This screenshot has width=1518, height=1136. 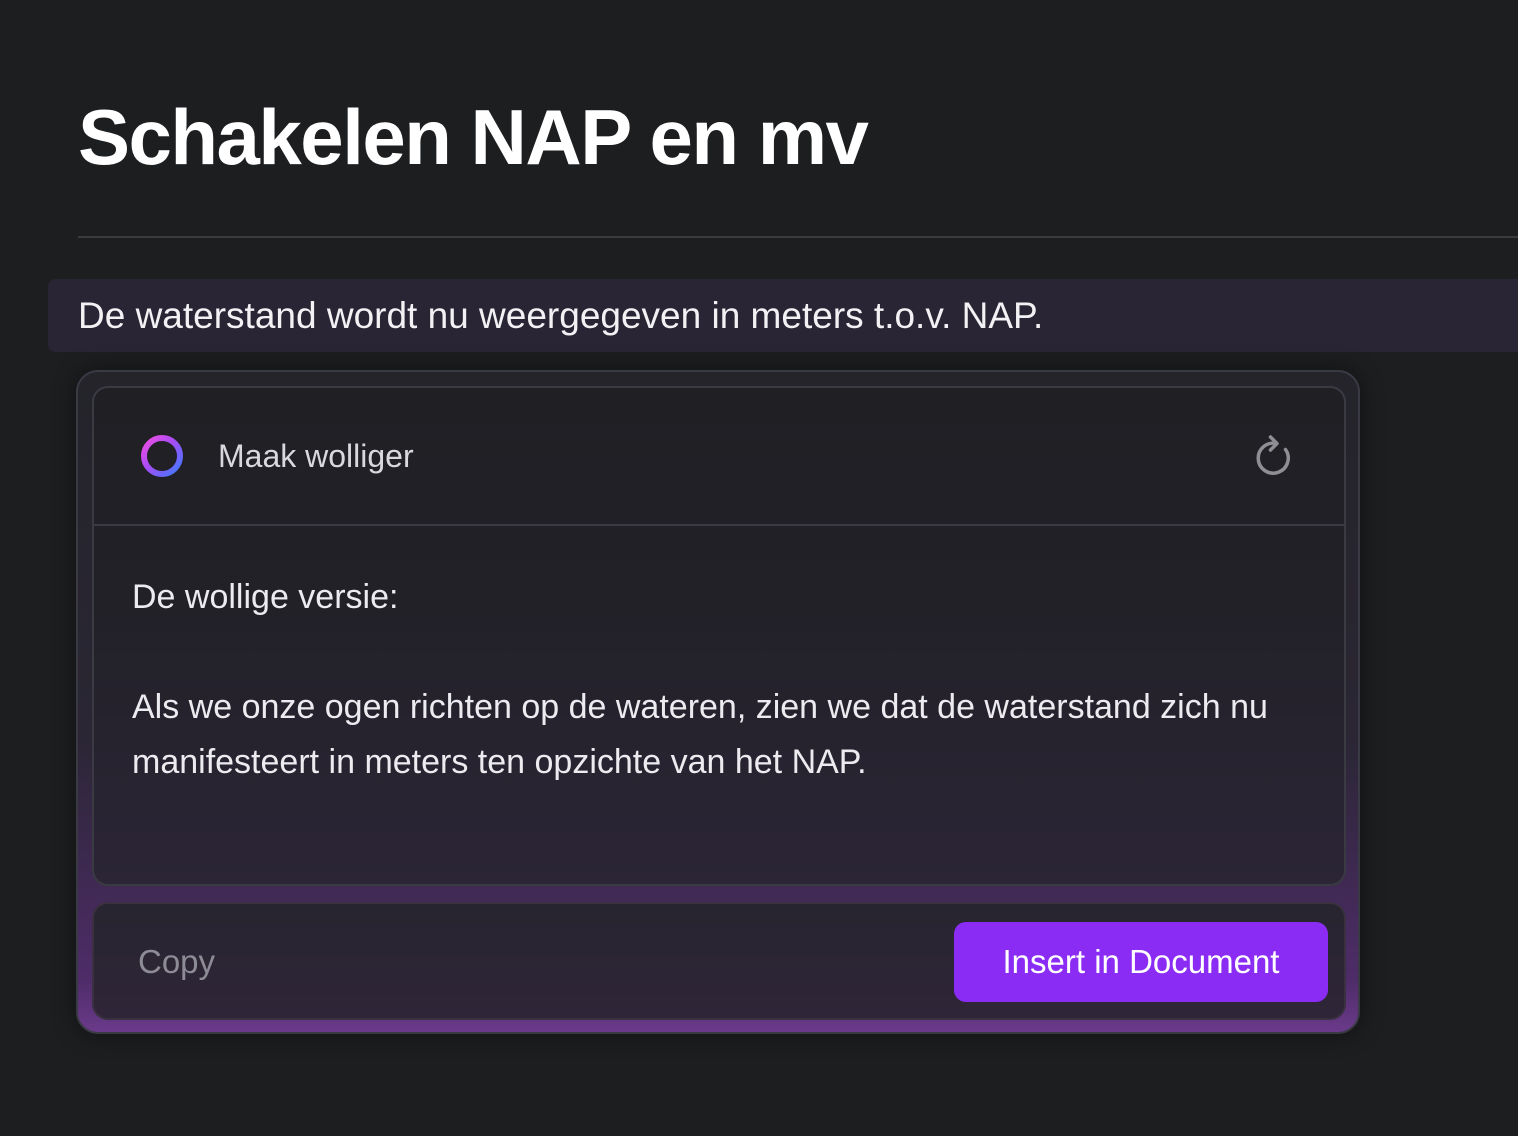 I want to click on insert-in-document-button: Insert in Document, so click(x=1141, y=962).